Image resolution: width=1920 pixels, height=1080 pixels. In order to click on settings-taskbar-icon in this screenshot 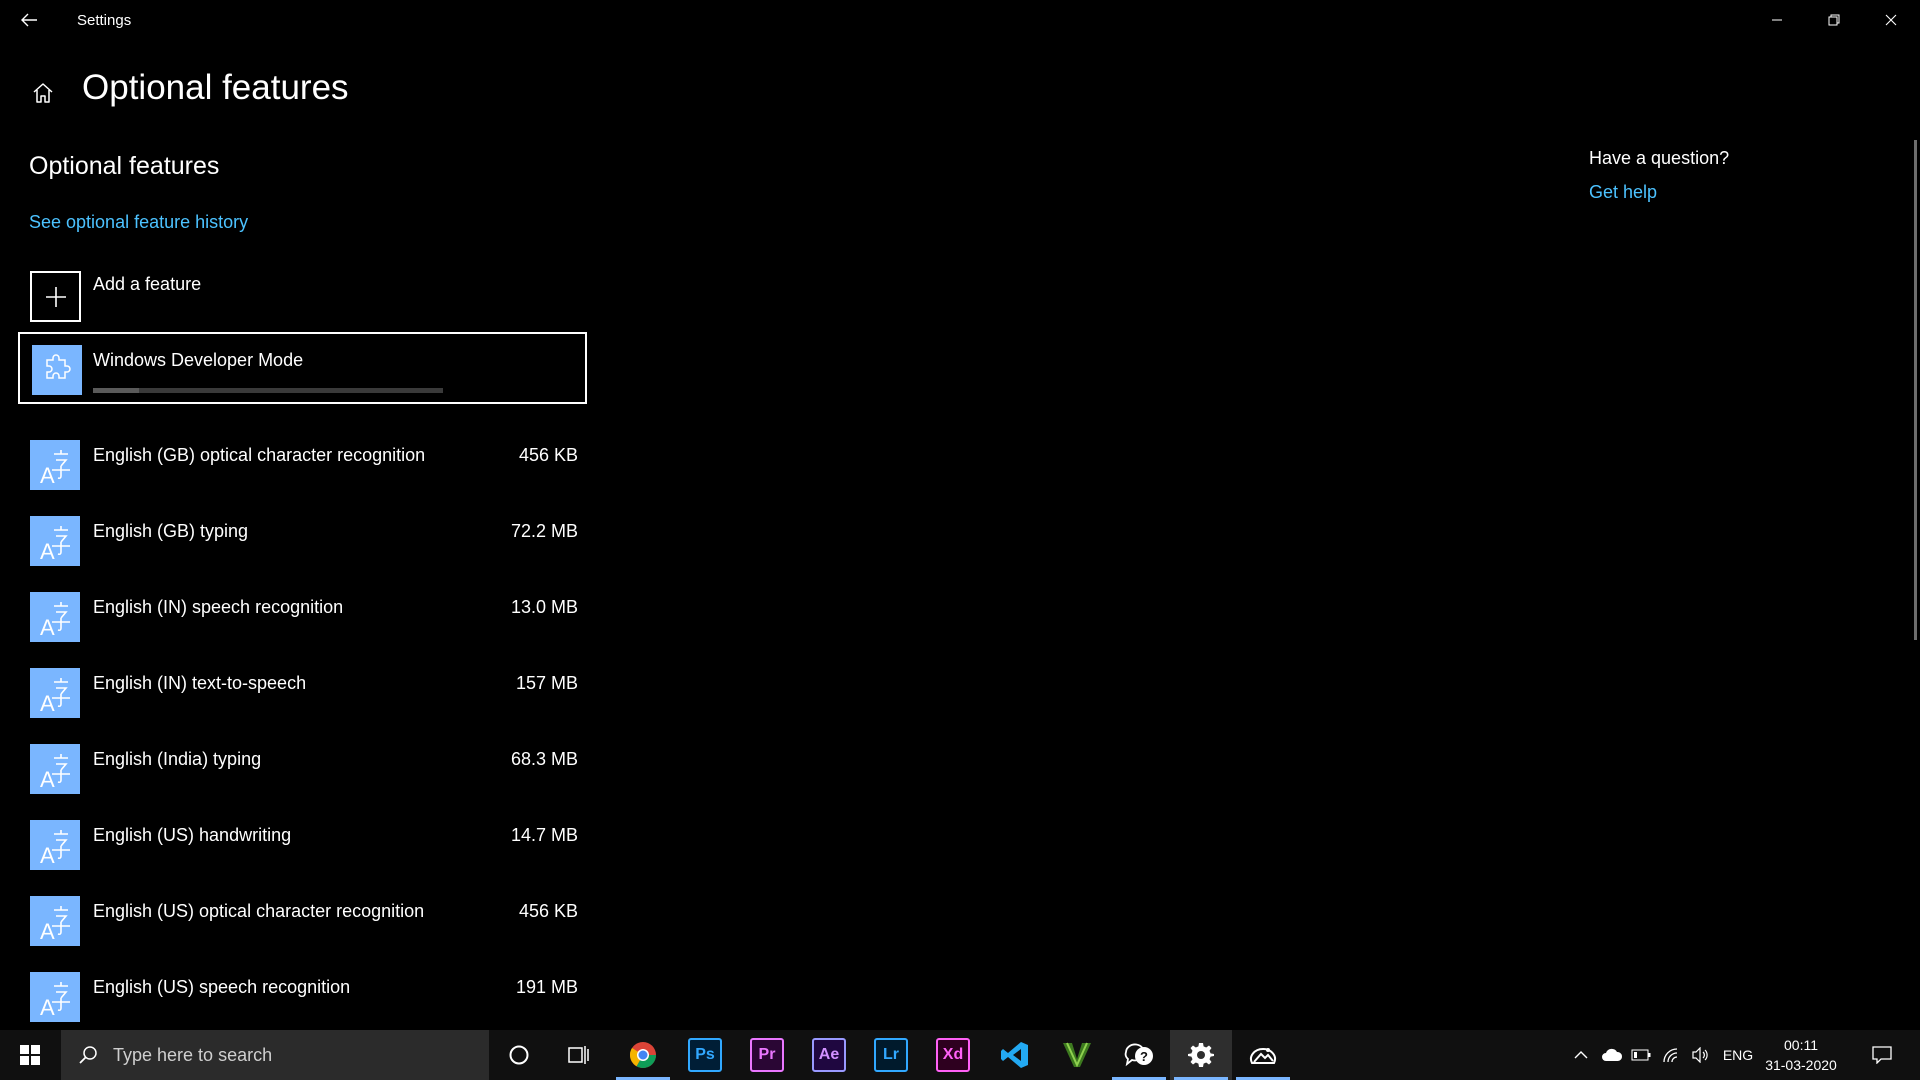, I will do `click(1201, 1055)`.